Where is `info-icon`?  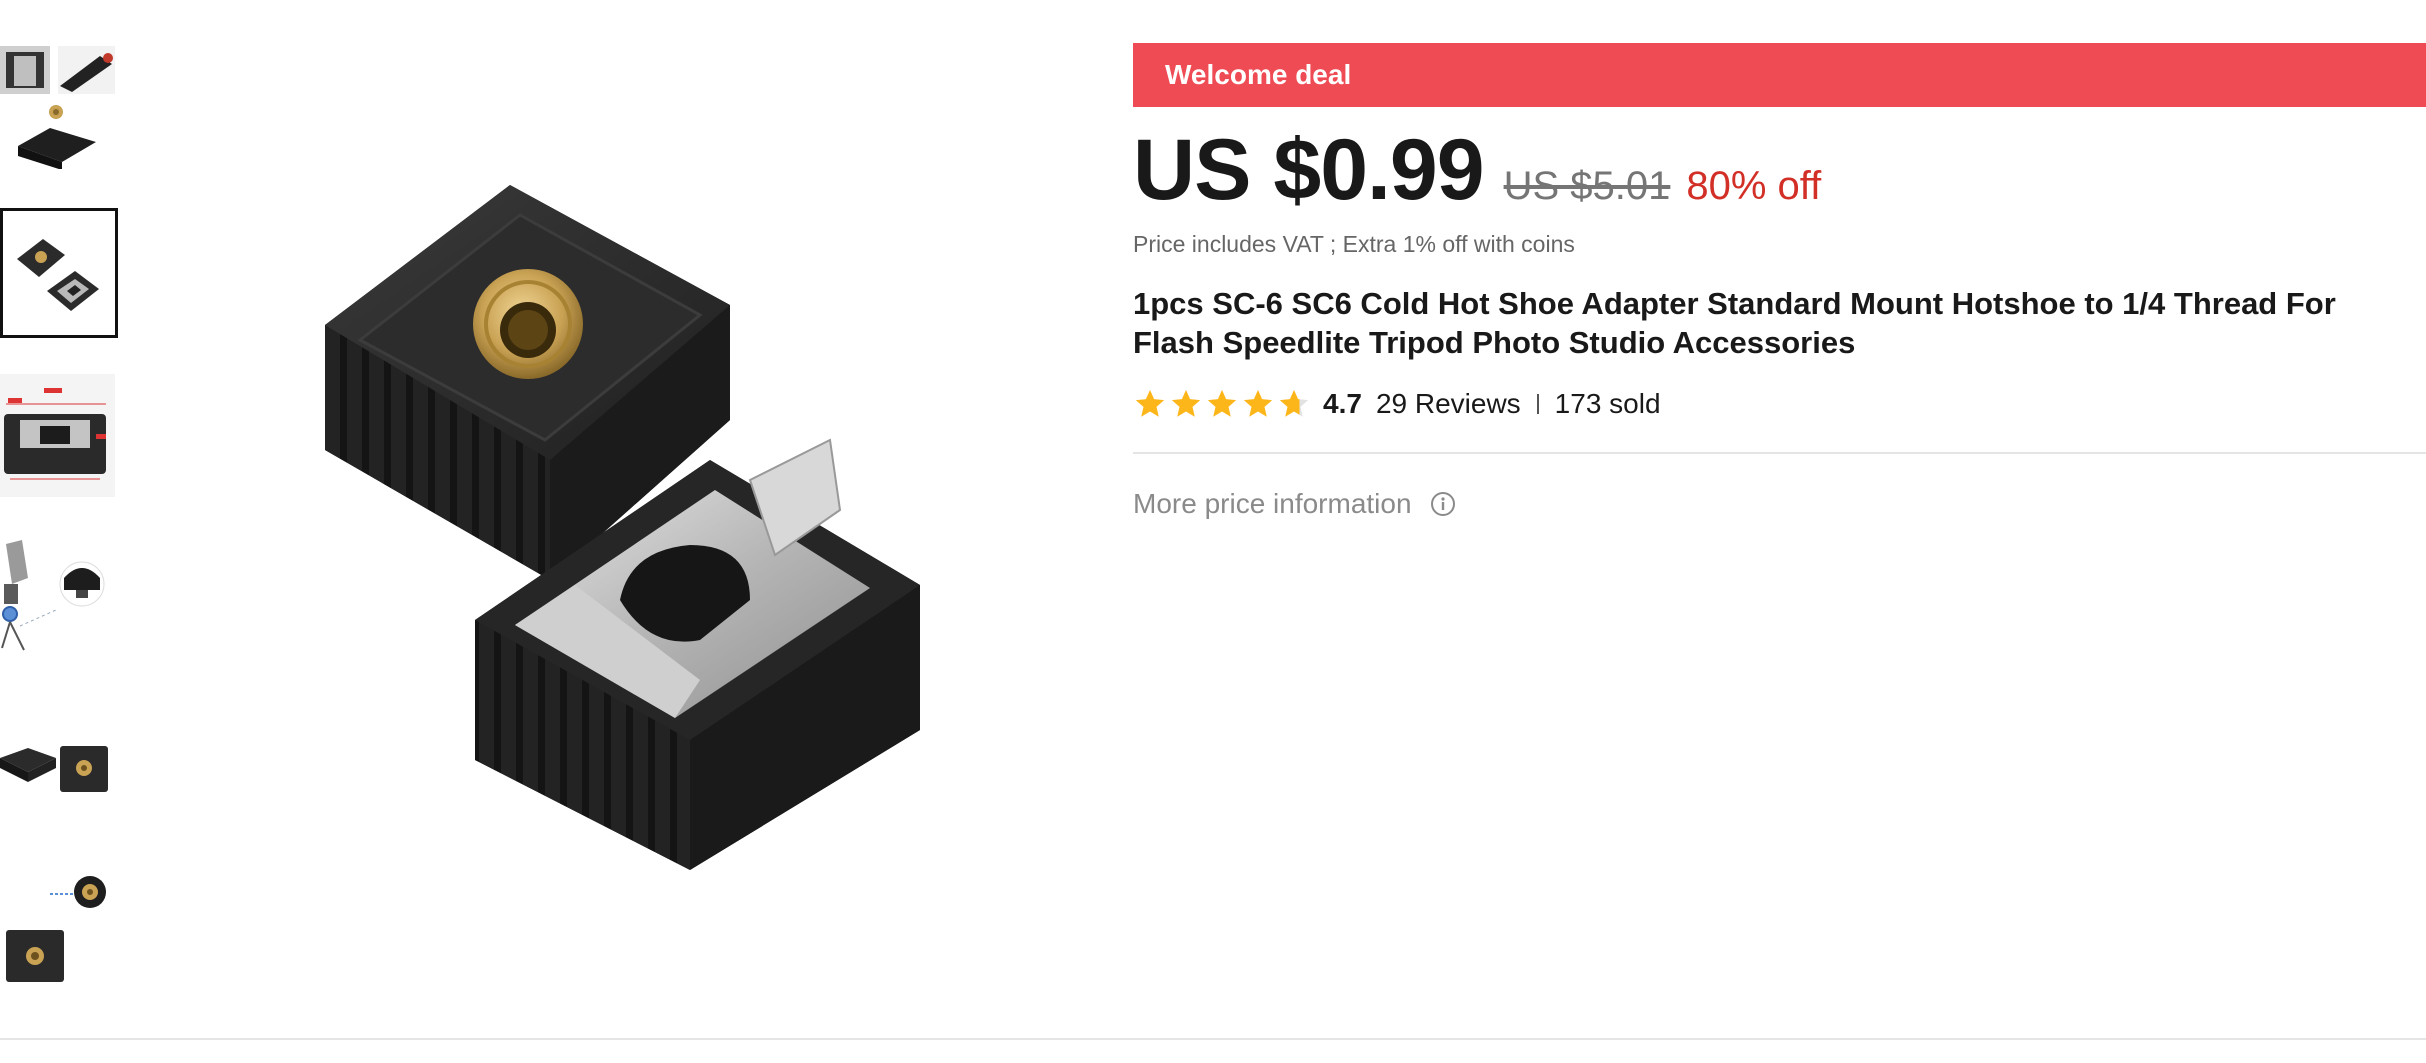 info-icon is located at coordinates (1443, 504).